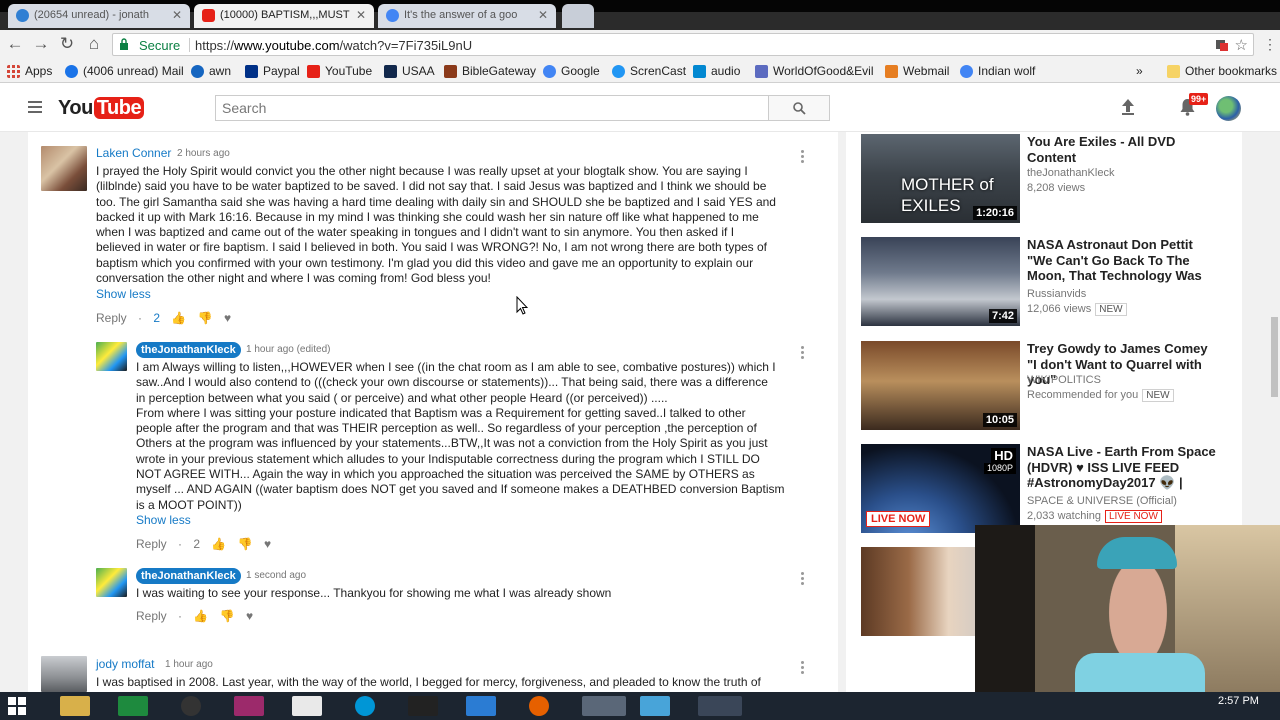 The width and height of the screenshot is (1280, 720). Describe the element at coordinates (203, 153) in the screenshot. I see `comment-timestamp: 2 hours ago` at that location.